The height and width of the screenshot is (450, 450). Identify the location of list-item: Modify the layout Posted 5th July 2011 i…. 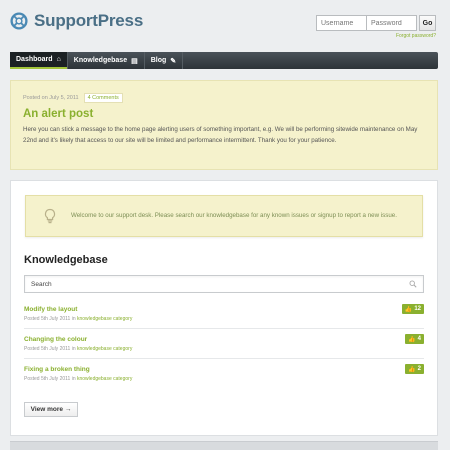
(224, 314).